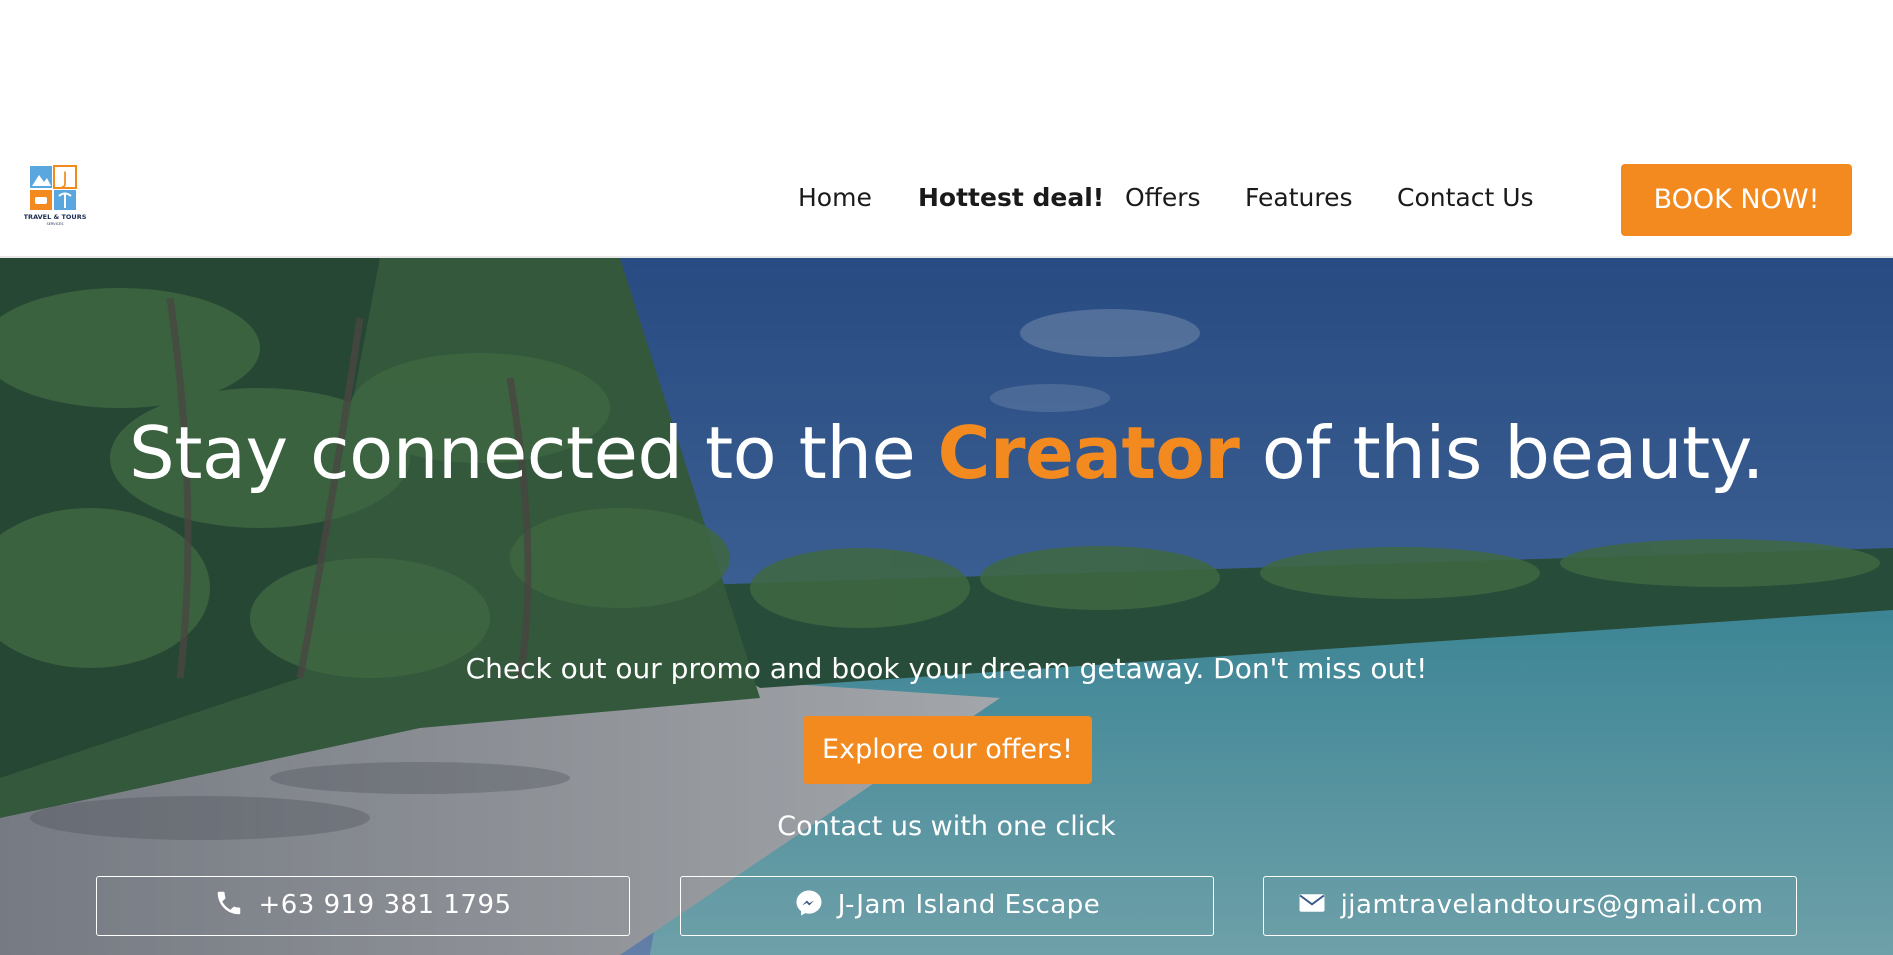 The width and height of the screenshot is (1893, 955). Describe the element at coordinates (1011, 198) in the screenshot. I see `nav-item-hottest-deal: Hottest deal!` at that location.